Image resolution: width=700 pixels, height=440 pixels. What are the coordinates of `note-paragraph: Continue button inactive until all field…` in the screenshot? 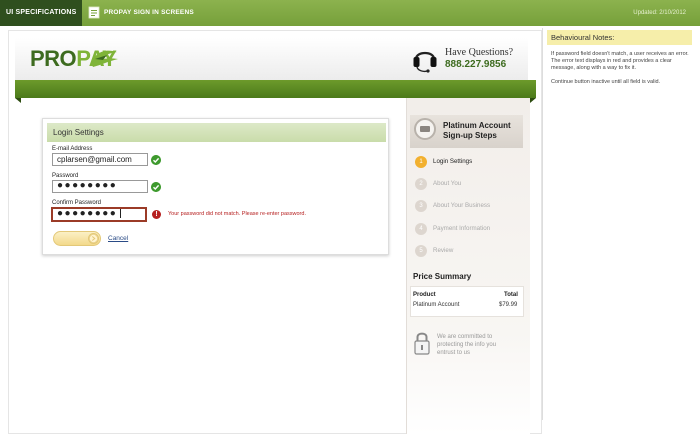 It's located at (606, 82).